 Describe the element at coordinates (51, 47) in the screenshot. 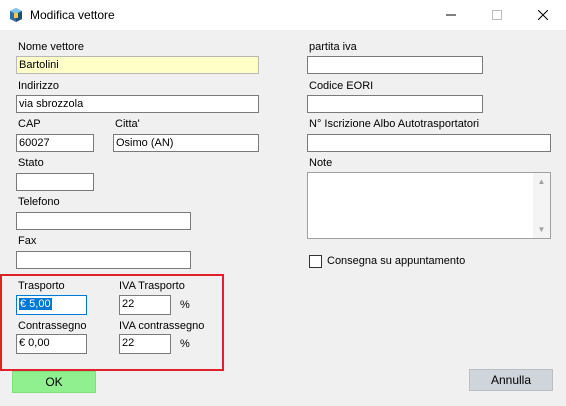

I see `nome-vettore-label: Nome vettore` at that location.